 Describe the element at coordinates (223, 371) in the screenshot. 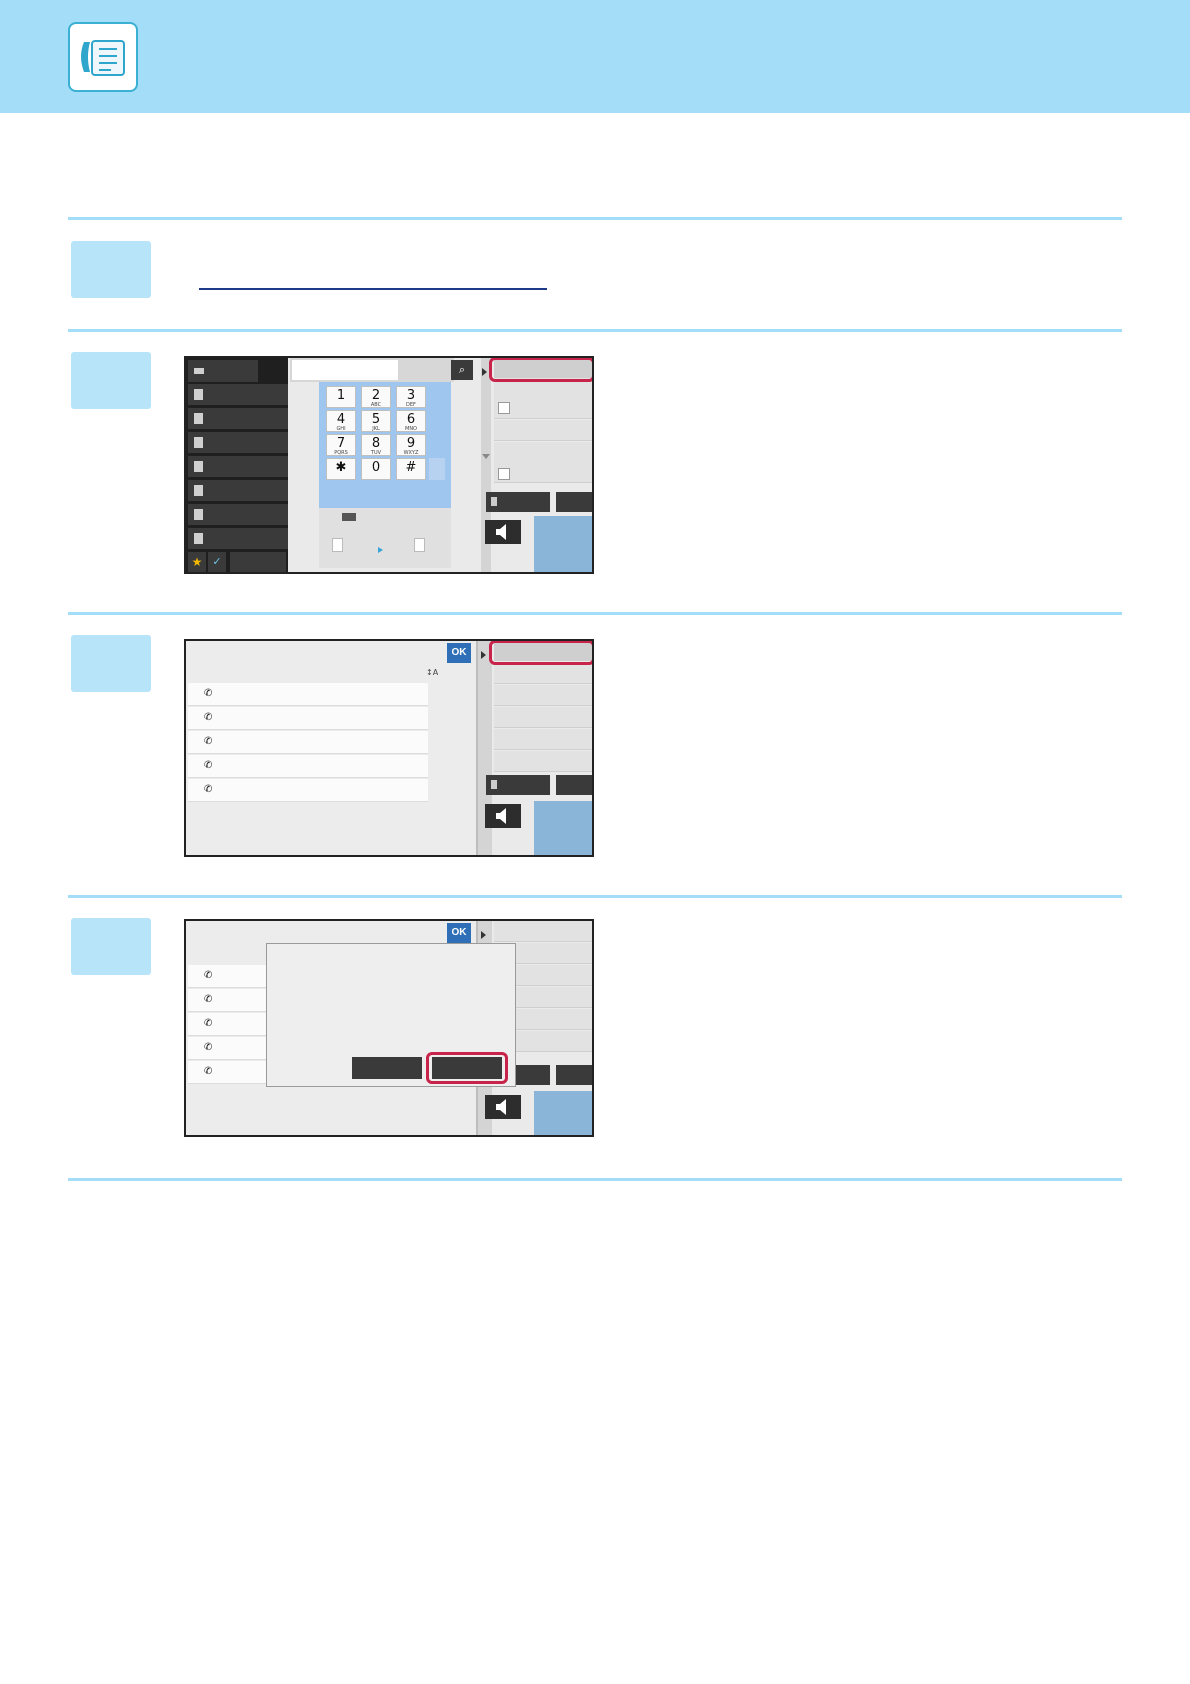

I see `address-button` at that location.